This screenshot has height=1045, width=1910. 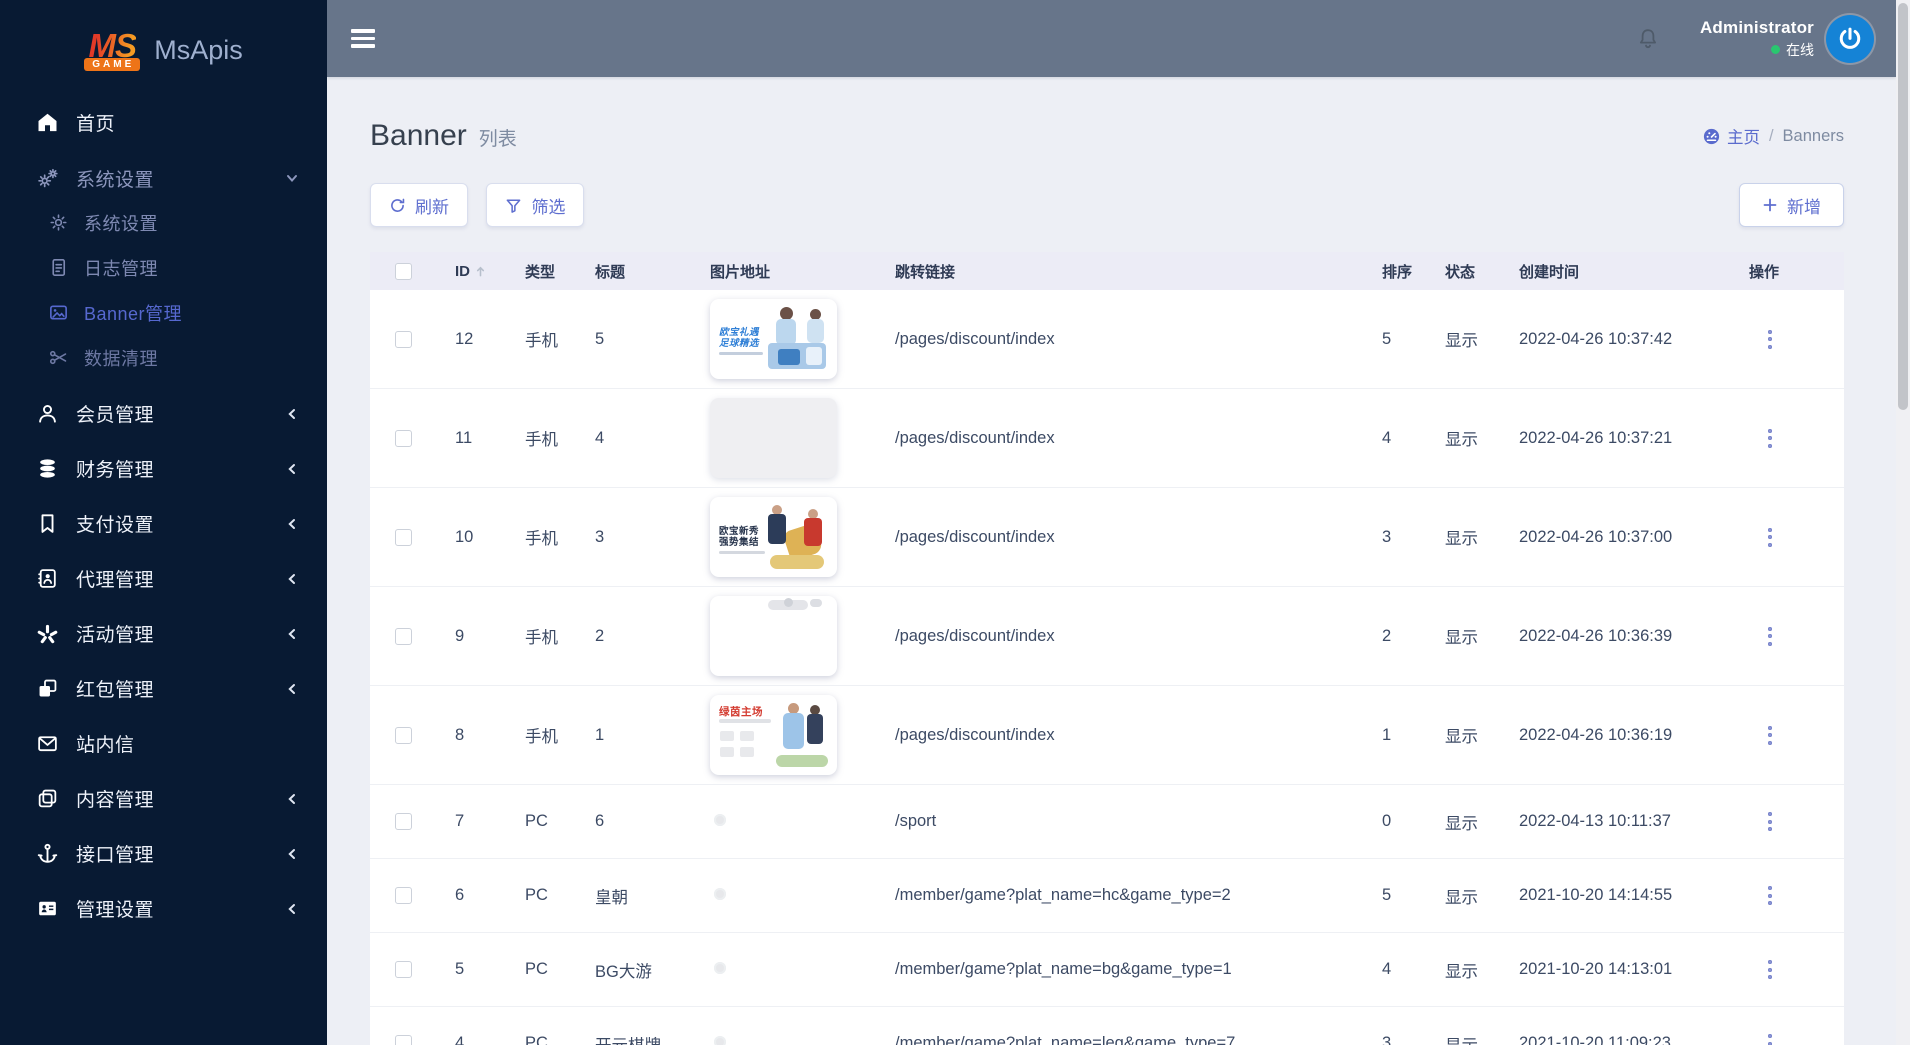 What do you see at coordinates (1850, 38) in the screenshot?
I see `avatar` at bounding box center [1850, 38].